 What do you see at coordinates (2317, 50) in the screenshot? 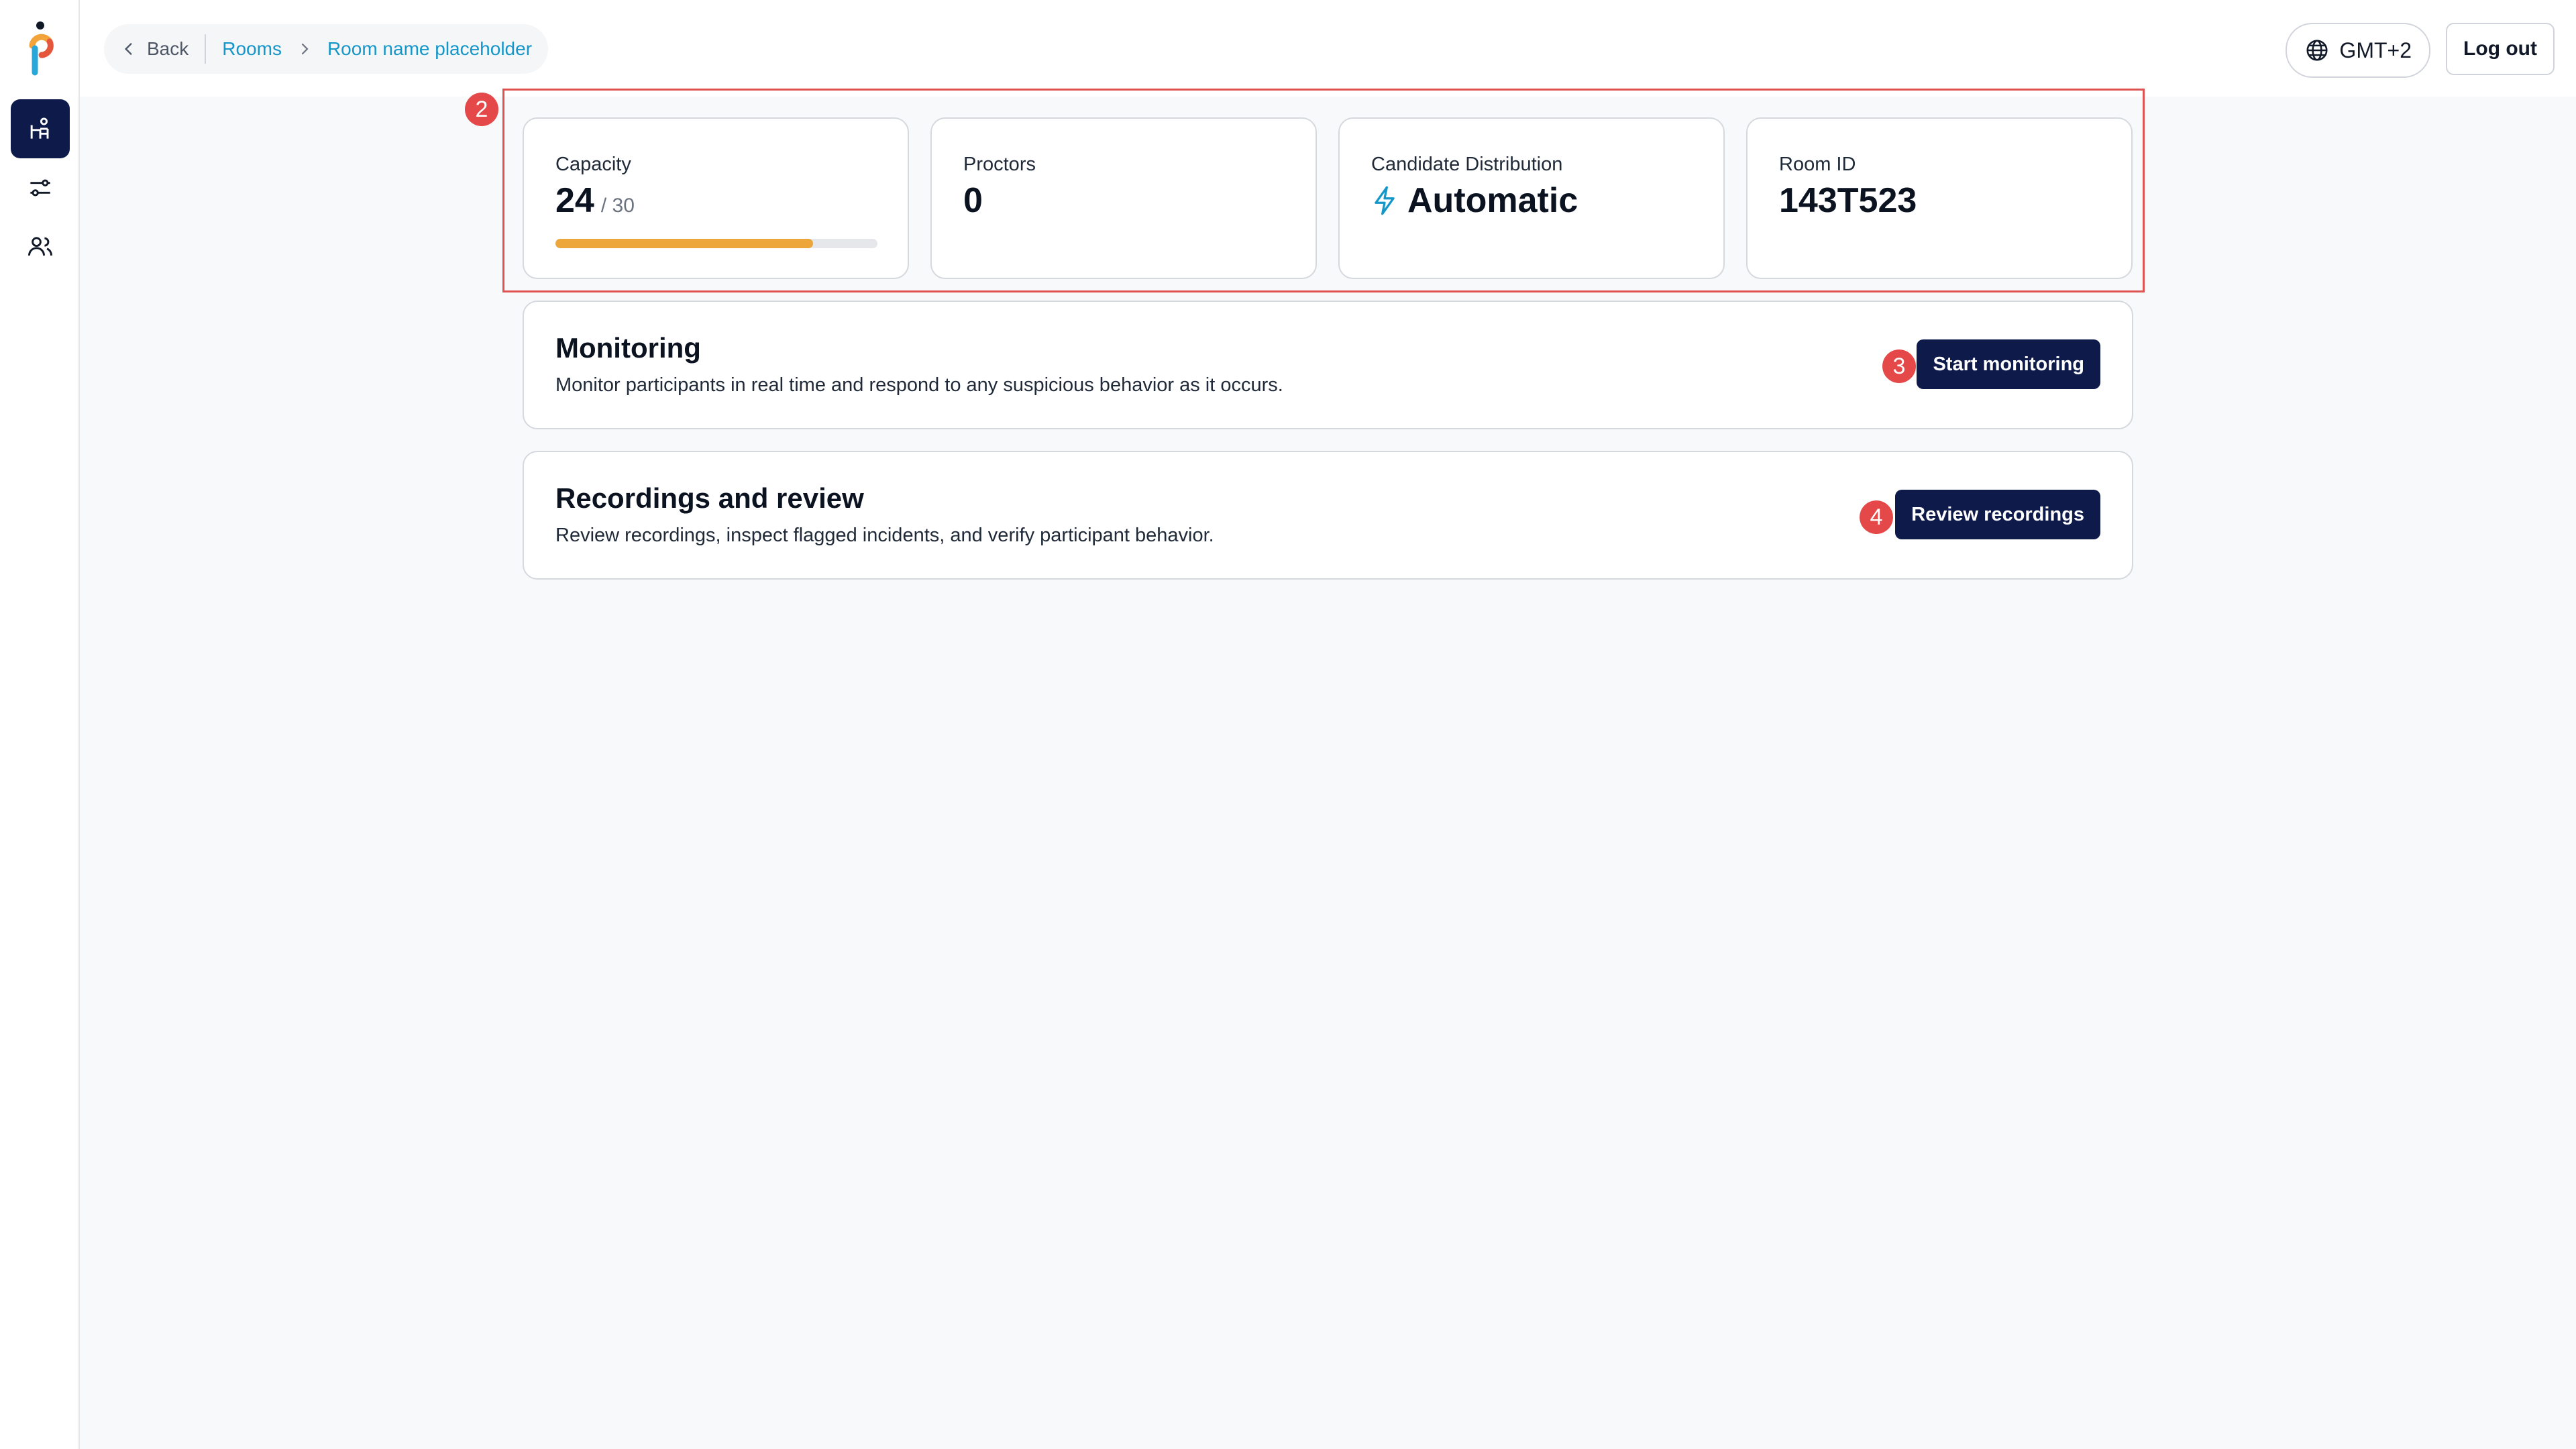
I see `globe-icon` at bounding box center [2317, 50].